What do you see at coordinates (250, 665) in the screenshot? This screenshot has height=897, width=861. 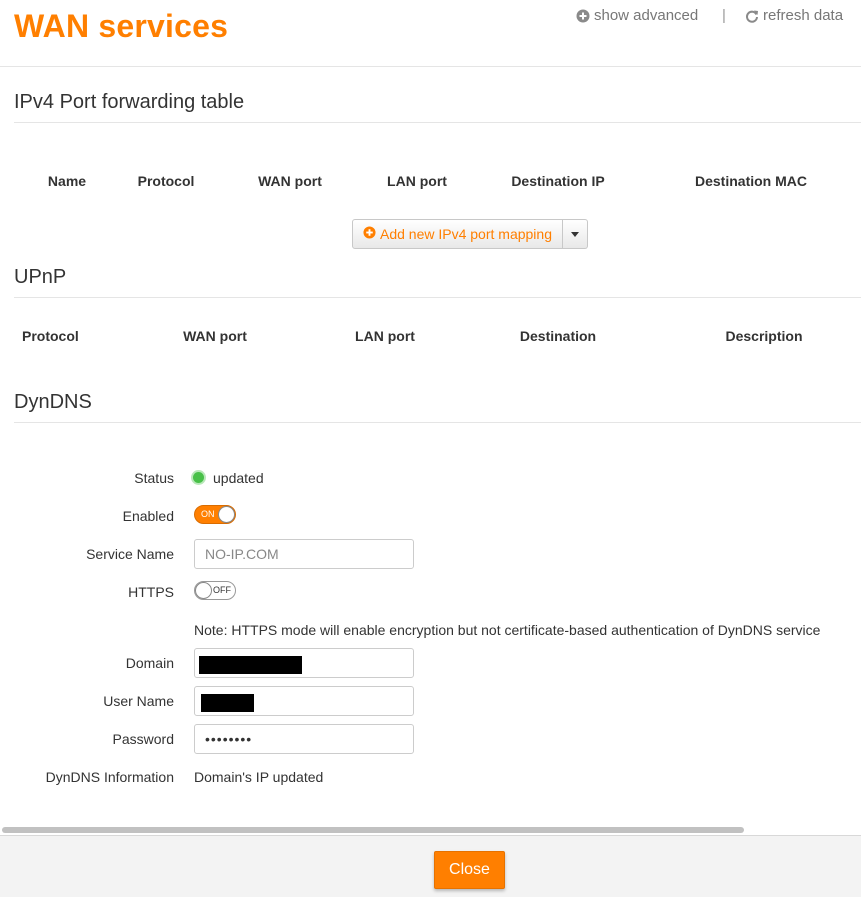 I see `domain-redaction` at bounding box center [250, 665].